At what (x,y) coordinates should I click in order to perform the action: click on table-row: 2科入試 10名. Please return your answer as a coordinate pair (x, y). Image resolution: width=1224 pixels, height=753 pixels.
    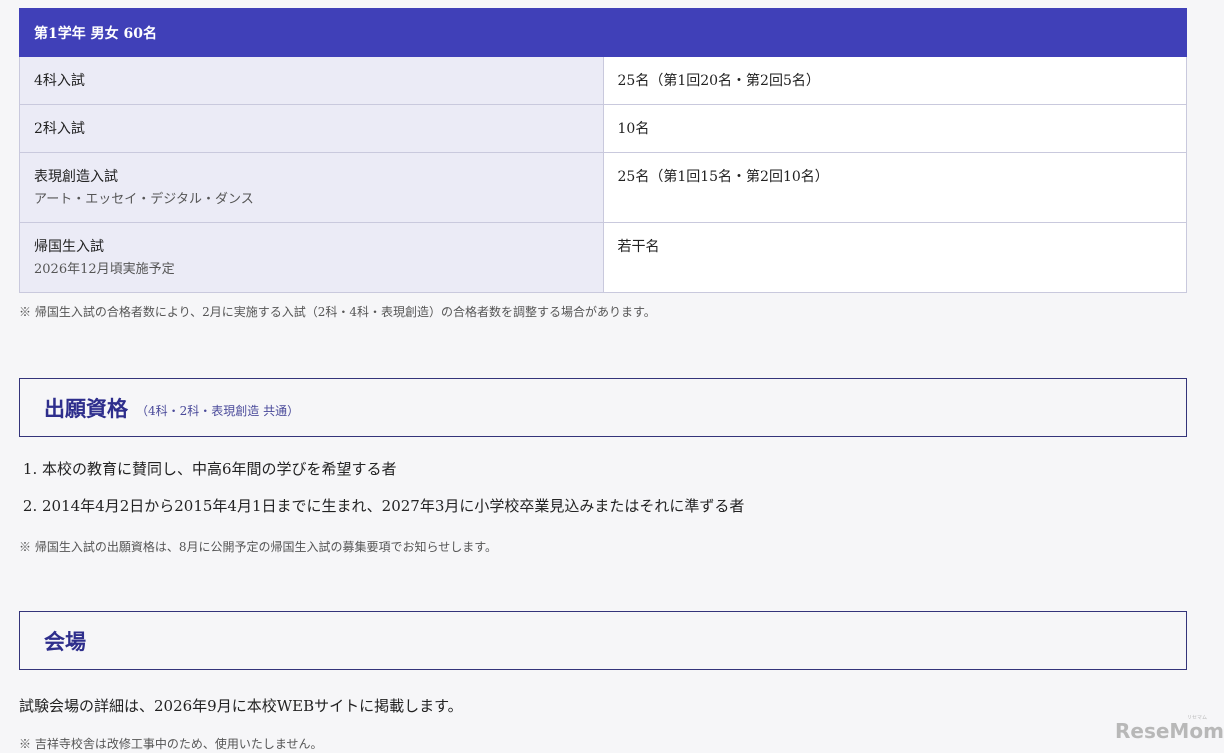
    Looking at the image, I should click on (603, 128).